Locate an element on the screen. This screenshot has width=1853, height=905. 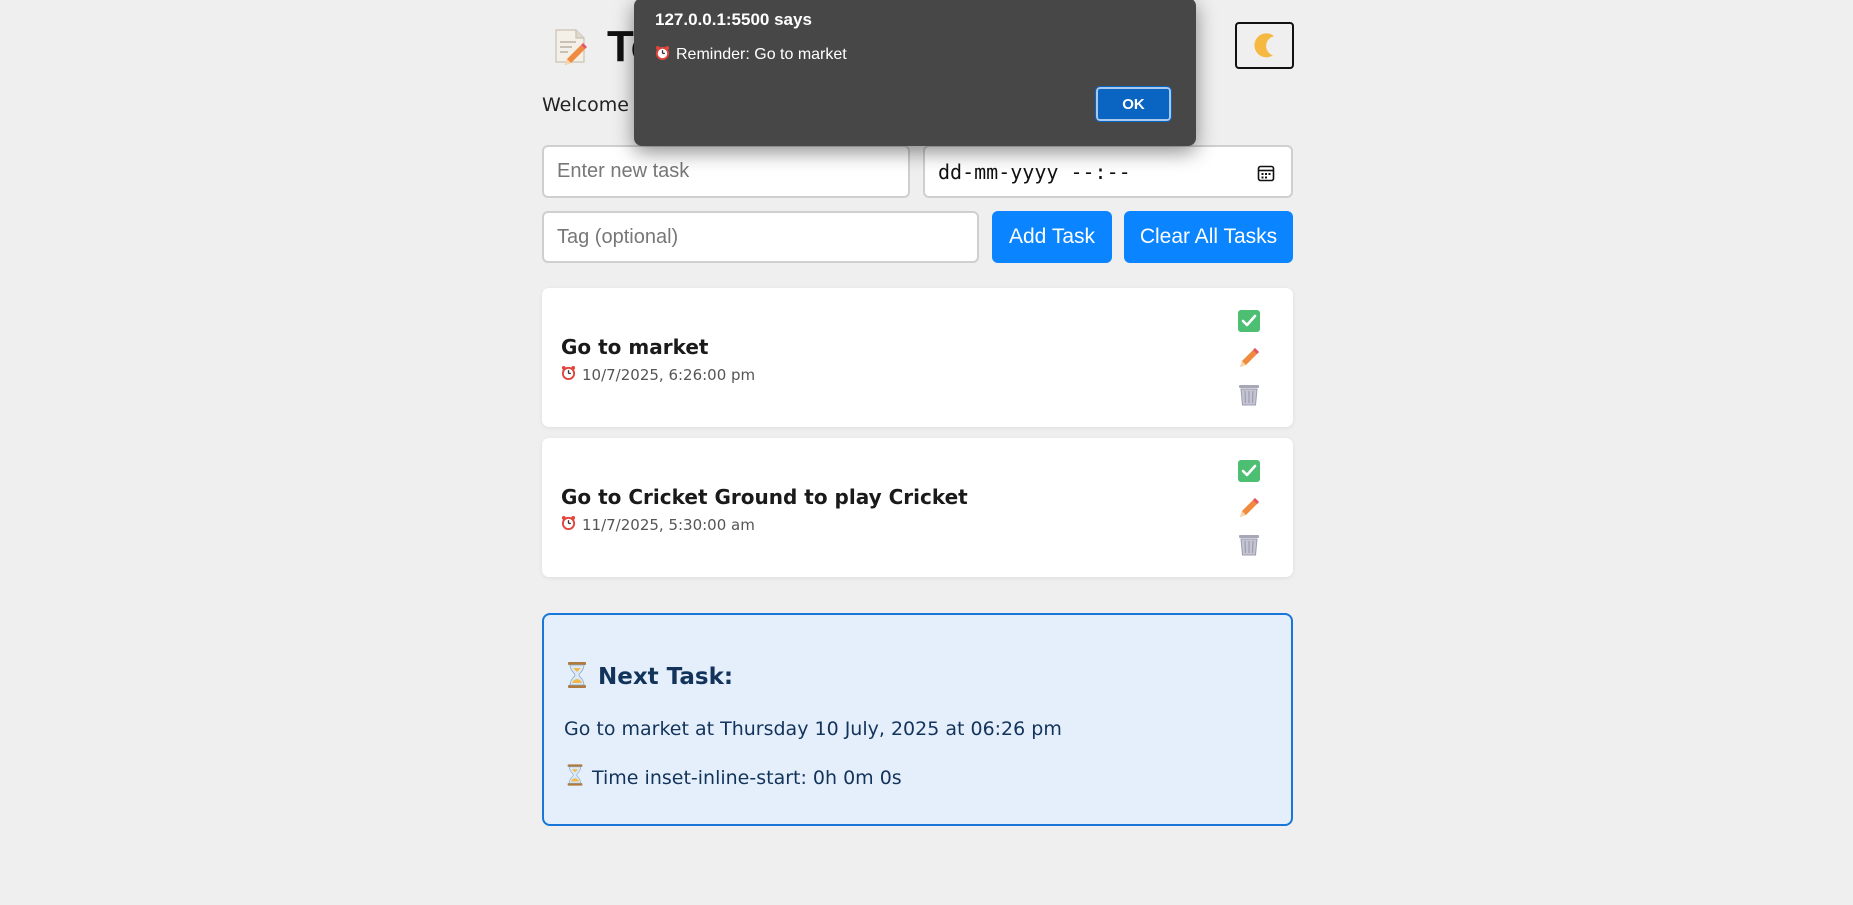
task-title: Go to Cricket Ground to play Cricket is located at coordinates (764, 497).